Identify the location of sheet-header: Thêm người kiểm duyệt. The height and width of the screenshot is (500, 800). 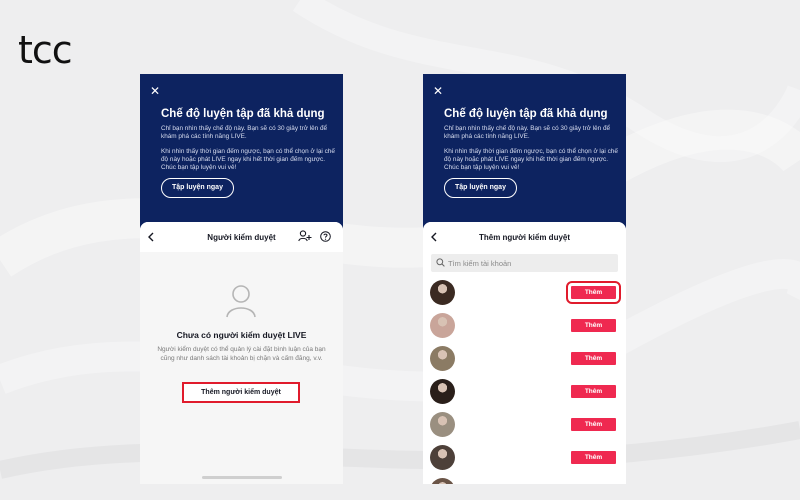
(524, 237).